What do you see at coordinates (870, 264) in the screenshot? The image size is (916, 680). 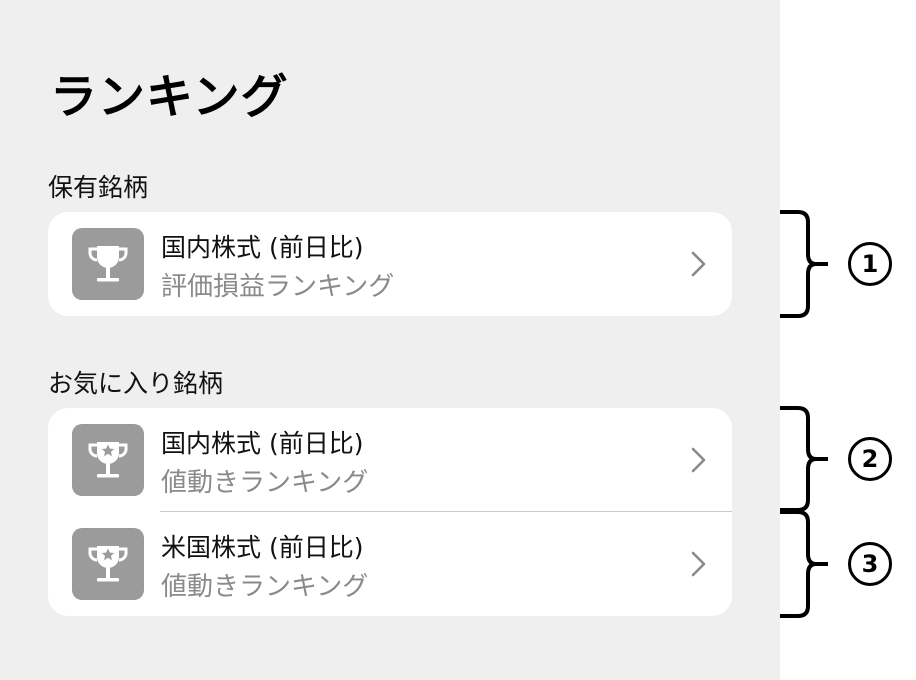 I see `annotation-number: 1` at bounding box center [870, 264].